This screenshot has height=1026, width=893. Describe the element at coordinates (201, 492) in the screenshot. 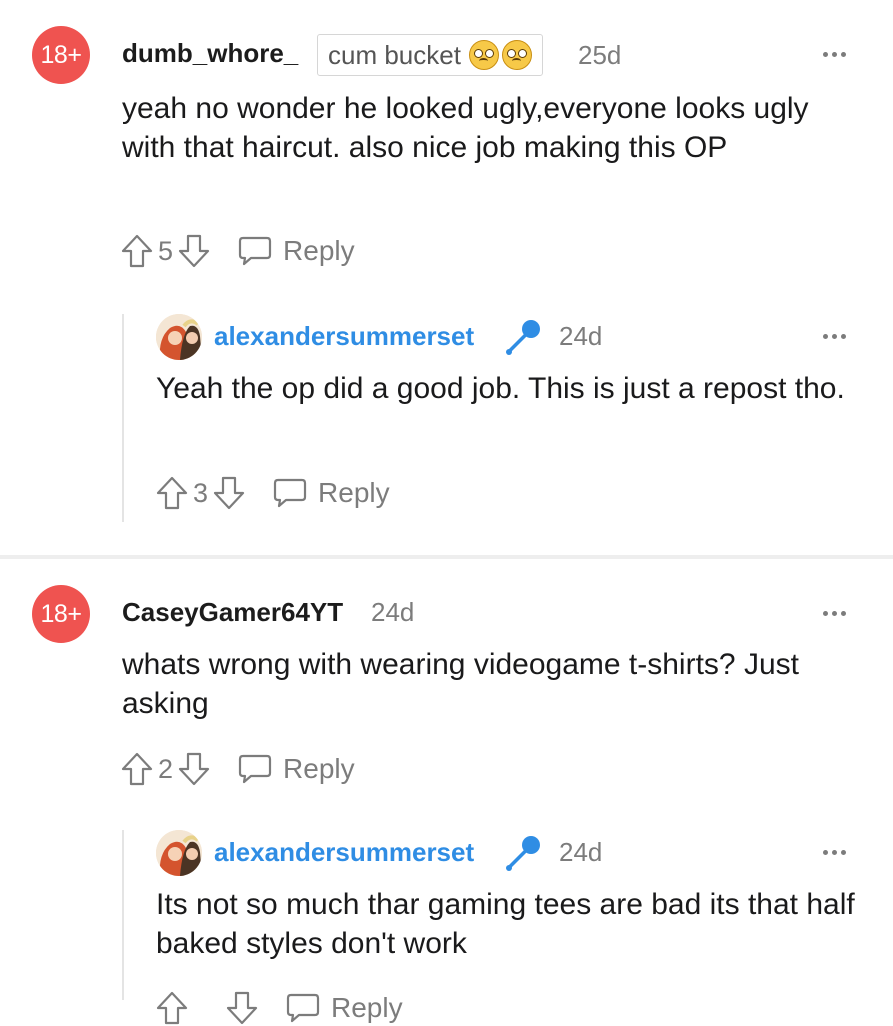

I see `vote-score: 3` at that location.